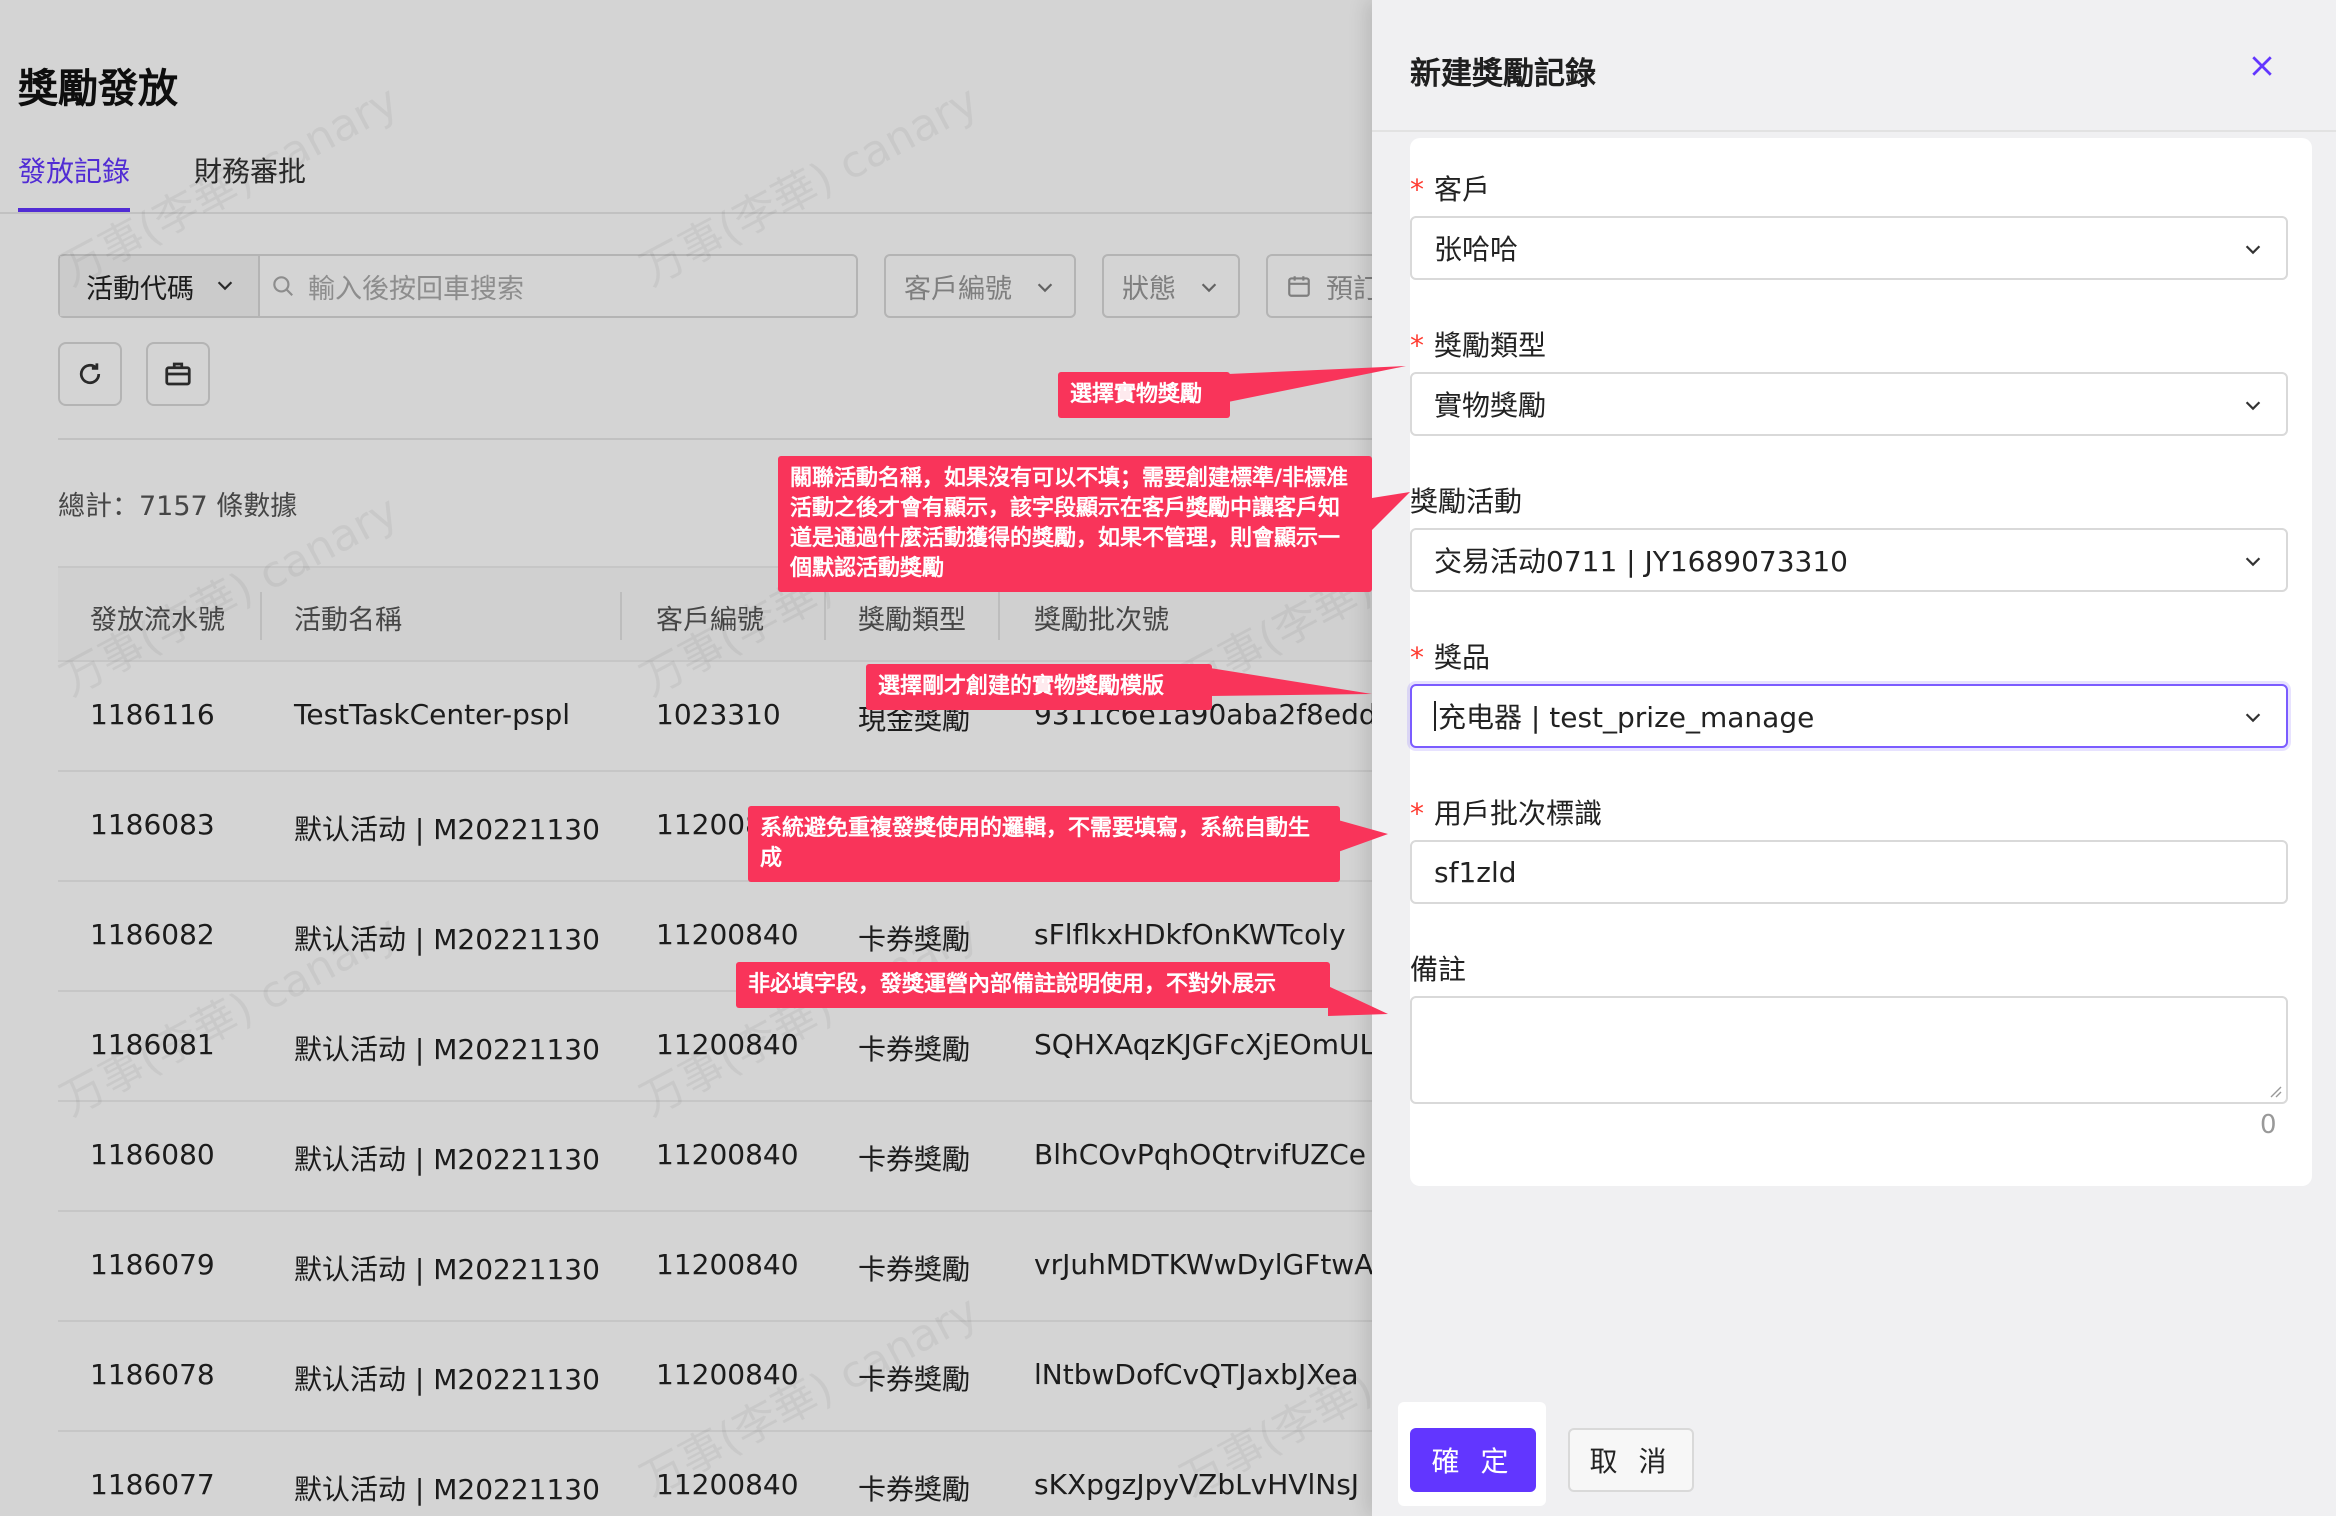 This screenshot has width=2336, height=1516. Describe the element at coordinates (1144, 395) in the screenshot. I see `reward-type-annotation: 選擇實物獎勵` at that location.